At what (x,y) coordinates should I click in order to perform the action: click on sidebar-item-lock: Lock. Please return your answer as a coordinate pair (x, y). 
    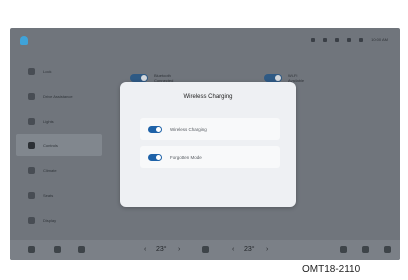
    Looking at the image, I should click on (59, 71).